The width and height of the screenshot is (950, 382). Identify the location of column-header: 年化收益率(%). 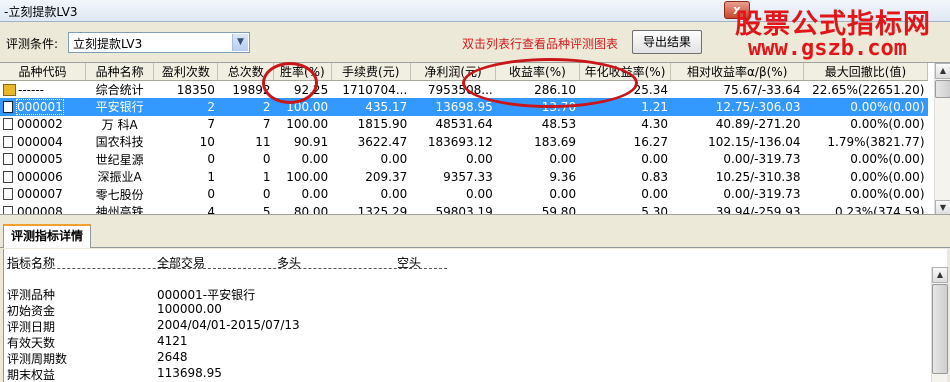
(625, 72).